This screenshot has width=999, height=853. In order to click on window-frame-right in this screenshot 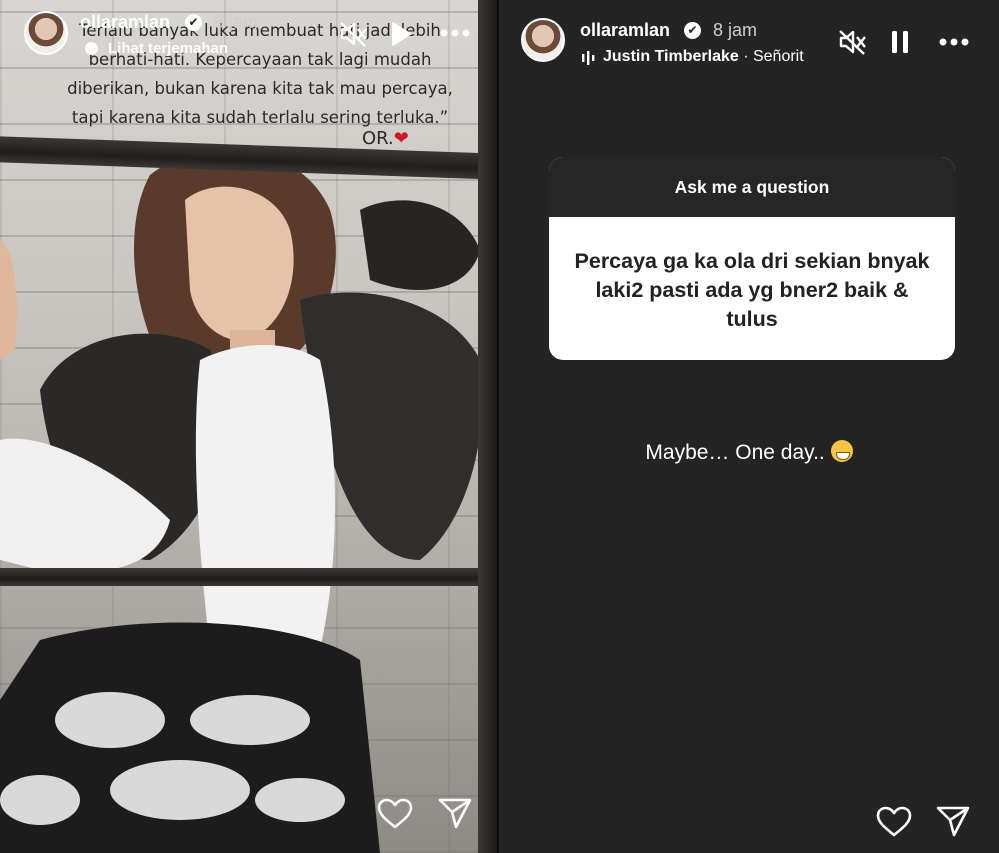, I will do `click(487, 426)`.